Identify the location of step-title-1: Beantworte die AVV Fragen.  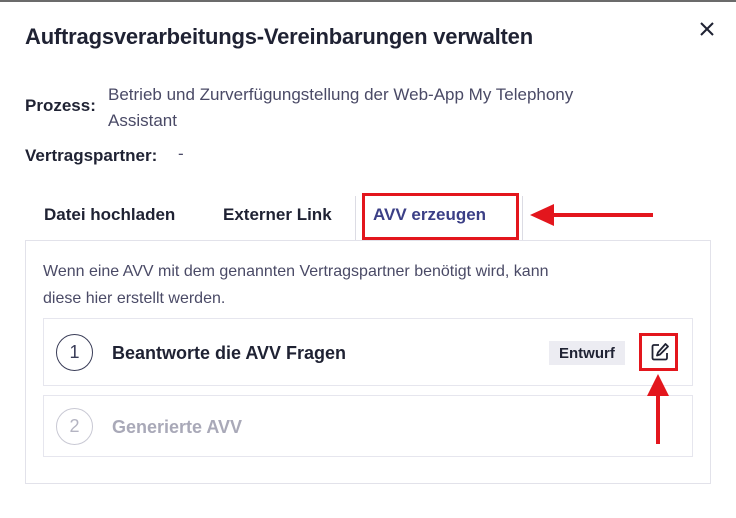
(229, 353).